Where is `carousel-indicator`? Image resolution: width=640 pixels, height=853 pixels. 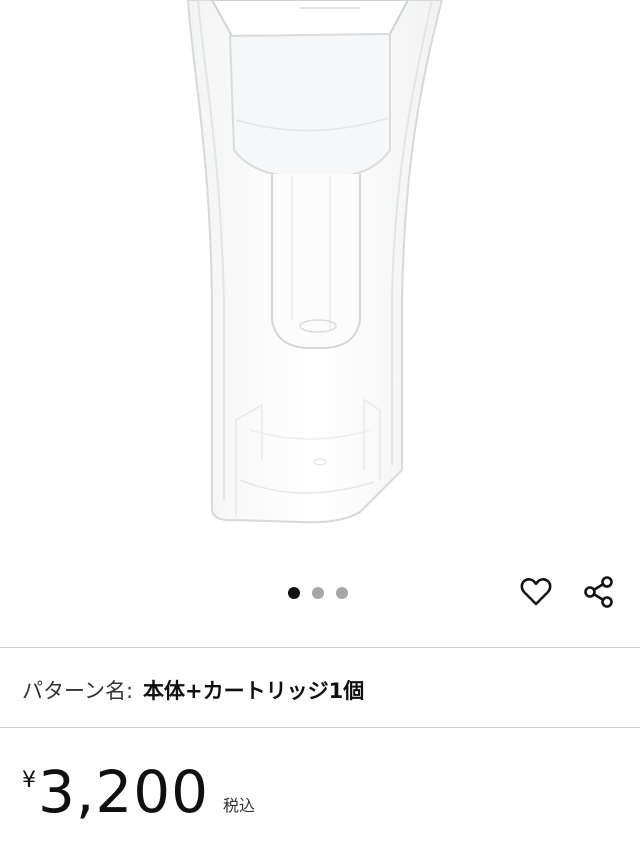
carousel-indicator is located at coordinates (318, 593).